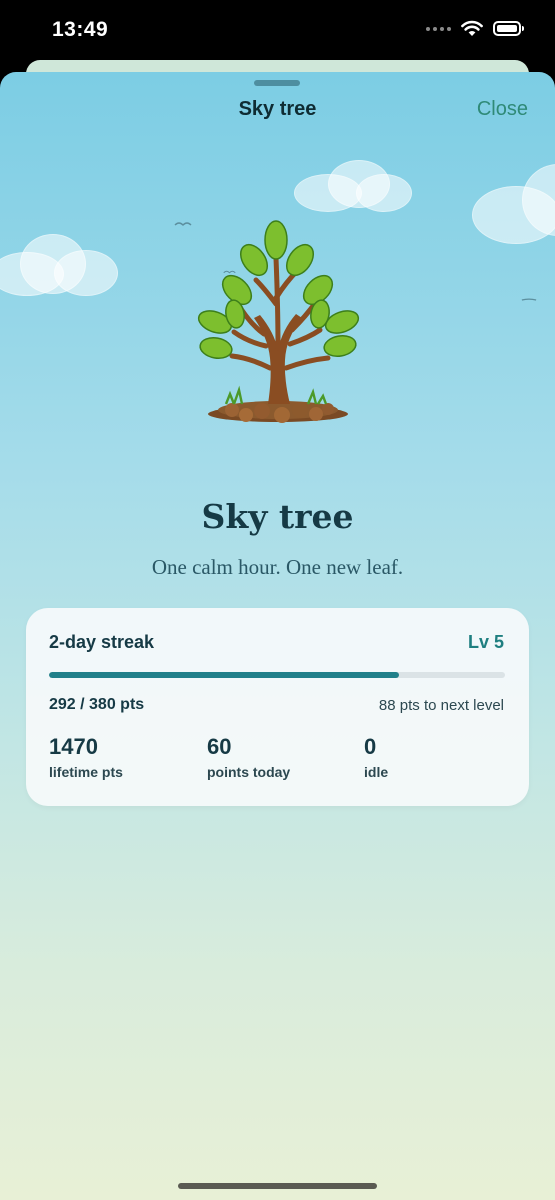 Image resolution: width=555 pixels, height=1200 pixels. What do you see at coordinates (73, 746) in the screenshot?
I see `stat-value: 1470` at bounding box center [73, 746].